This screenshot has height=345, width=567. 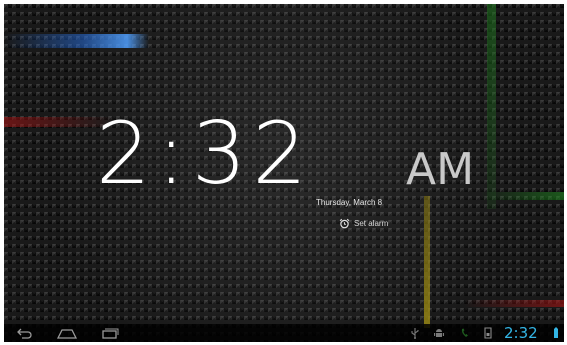 I want to click on android-debug-icon, so click(x=439, y=333).